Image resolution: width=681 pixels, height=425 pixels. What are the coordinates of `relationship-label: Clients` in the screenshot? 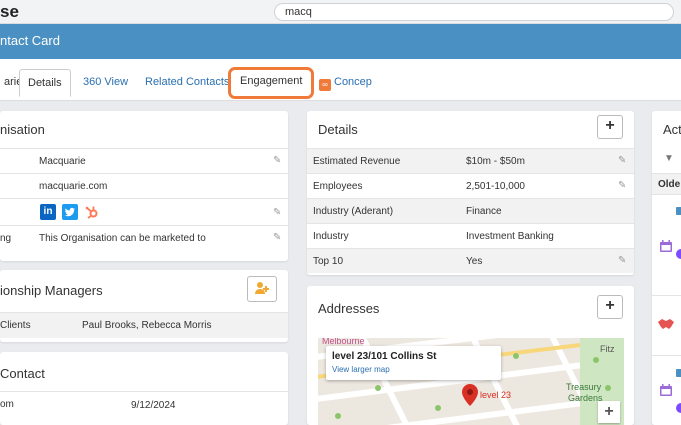 It's located at (15, 325).